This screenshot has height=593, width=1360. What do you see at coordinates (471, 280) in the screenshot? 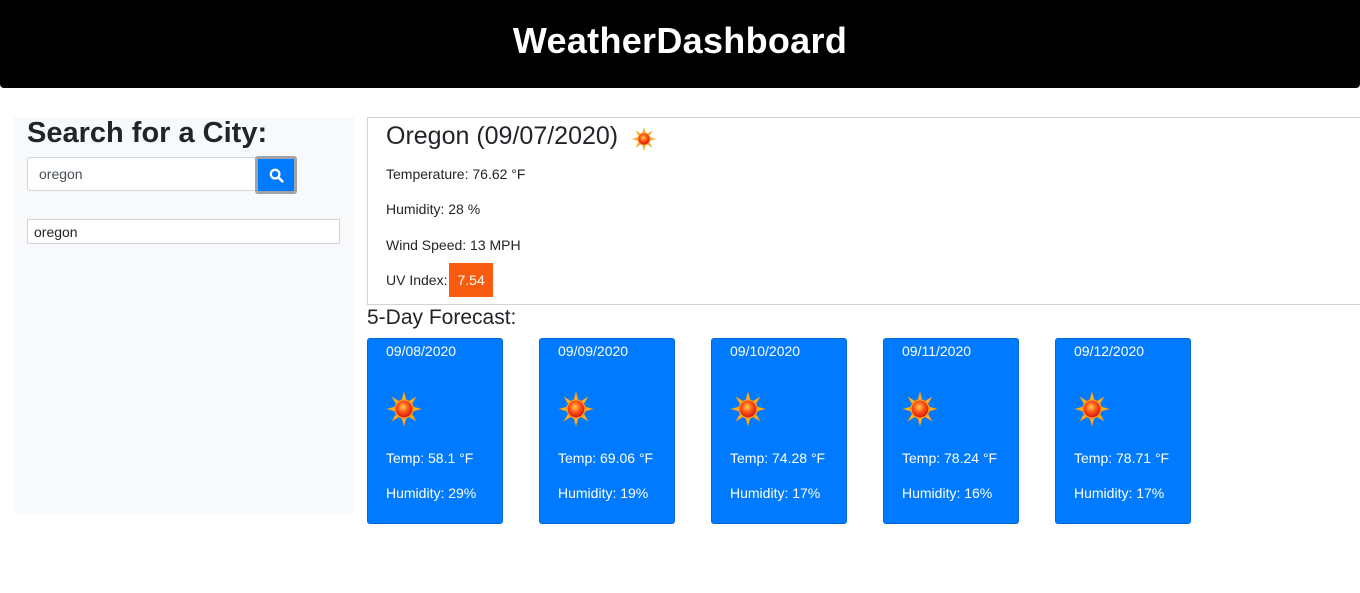
I see `uv-index-badge: 7.54` at bounding box center [471, 280].